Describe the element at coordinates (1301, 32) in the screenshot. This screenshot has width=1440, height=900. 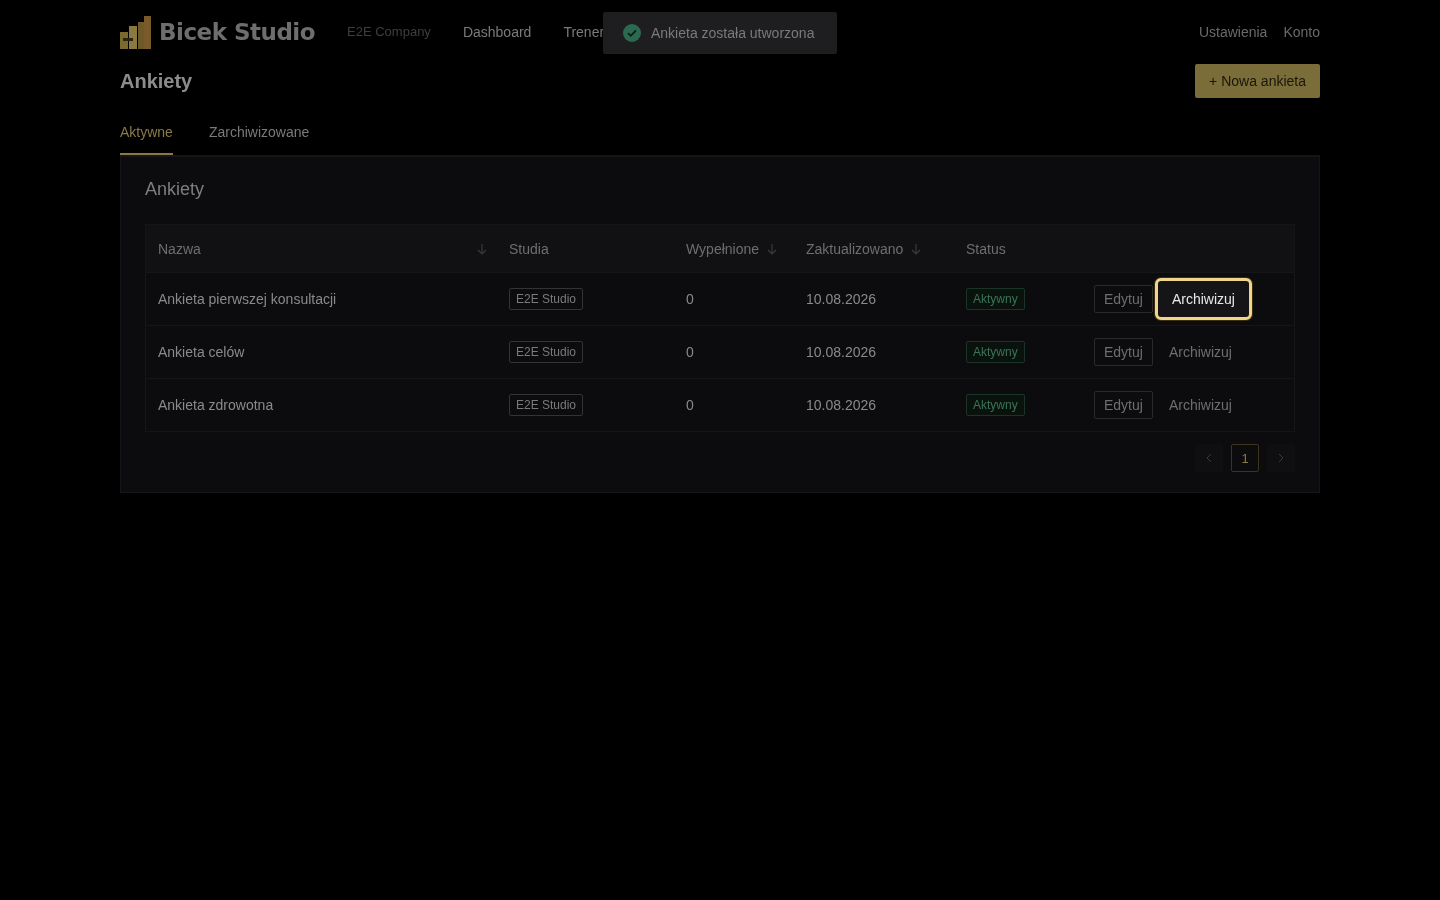
I see `nav-link: Konto` at that location.